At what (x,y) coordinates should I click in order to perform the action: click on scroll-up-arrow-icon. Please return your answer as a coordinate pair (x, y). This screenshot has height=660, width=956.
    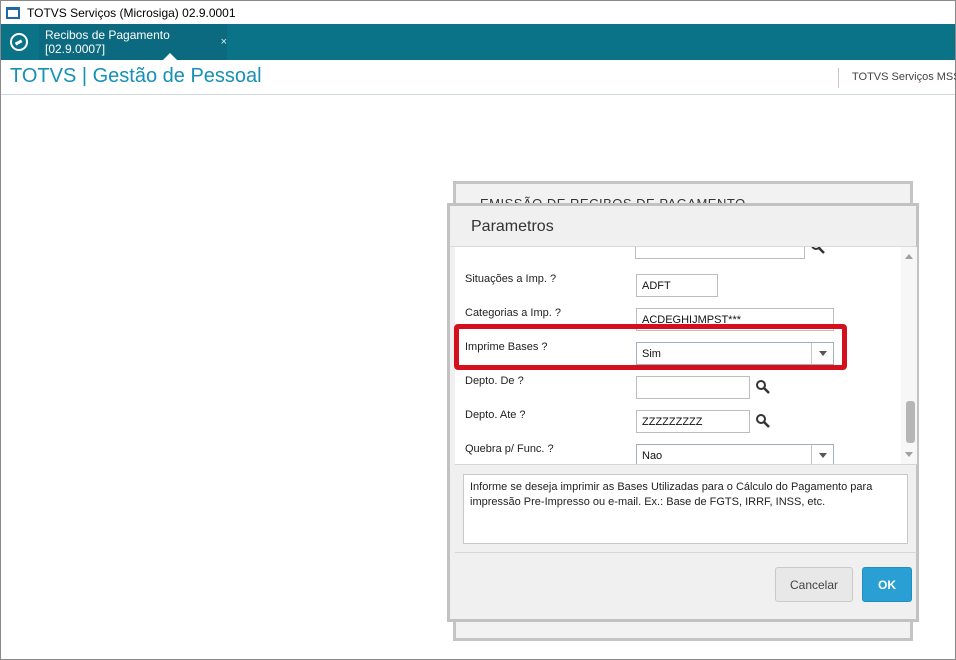
    Looking at the image, I should click on (909, 256).